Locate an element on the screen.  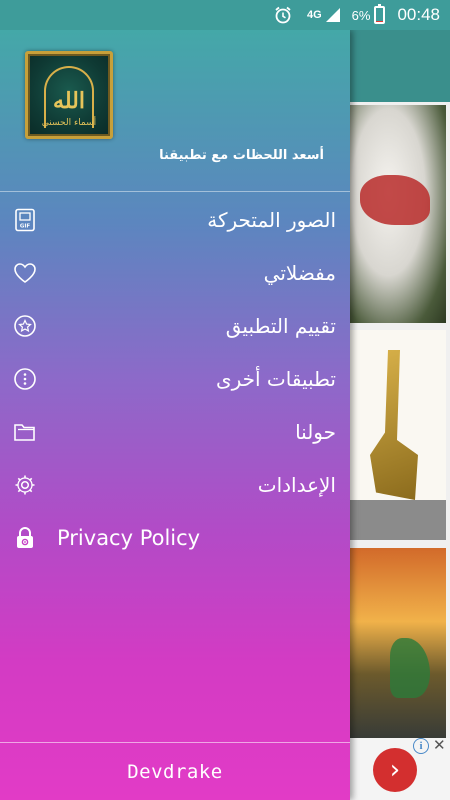
menu-item-label: تطبيقات أخرى is located at coordinates (275, 378).